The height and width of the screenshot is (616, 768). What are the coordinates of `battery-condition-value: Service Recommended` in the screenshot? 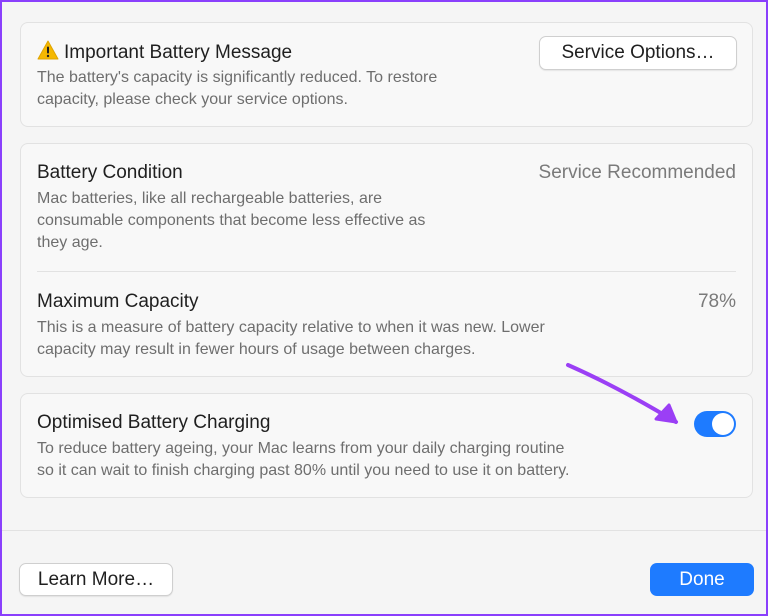 It's located at (637, 172).